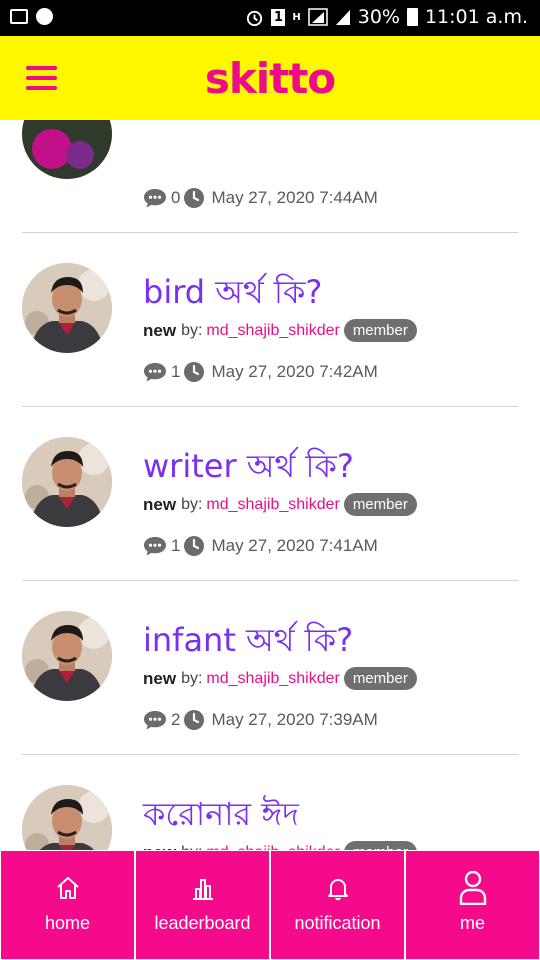  I want to click on gallery-notification-icon, so click(19, 16).